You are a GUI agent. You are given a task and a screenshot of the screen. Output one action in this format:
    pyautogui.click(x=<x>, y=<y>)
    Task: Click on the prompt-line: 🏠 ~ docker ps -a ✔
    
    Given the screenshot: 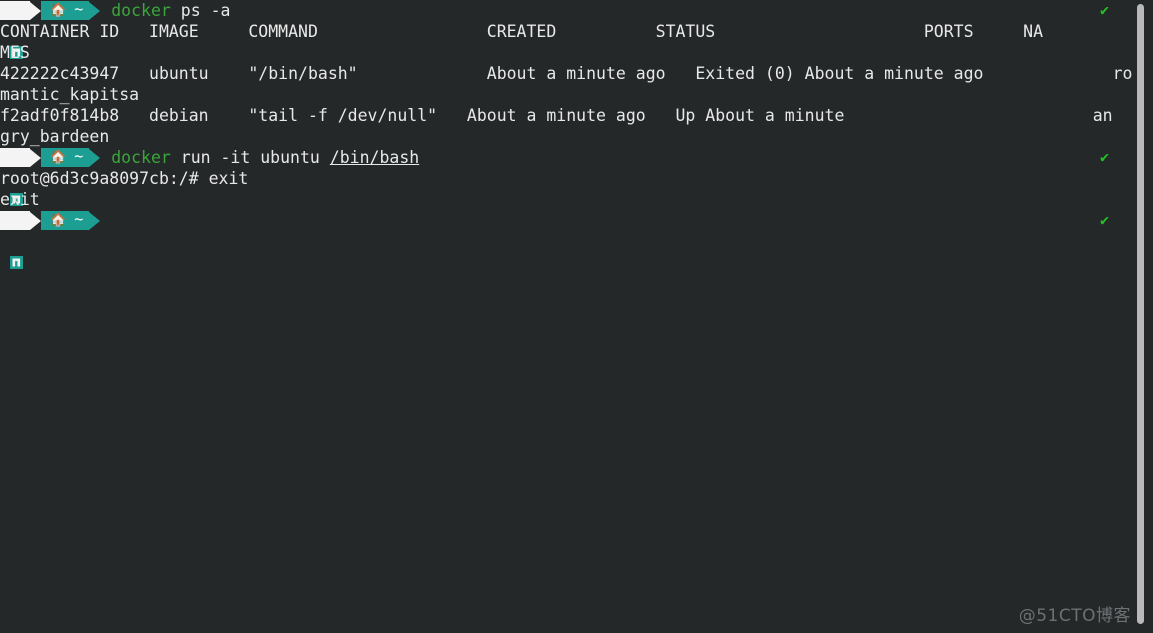 What is the action you would take?
    pyautogui.click(x=576, y=29)
    